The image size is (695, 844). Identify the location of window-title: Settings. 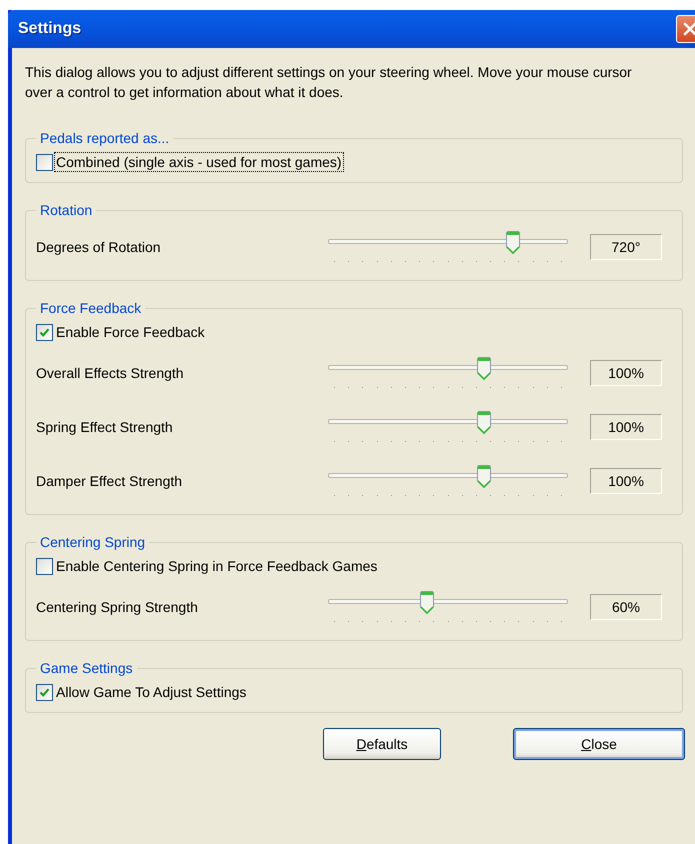
(50, 29).